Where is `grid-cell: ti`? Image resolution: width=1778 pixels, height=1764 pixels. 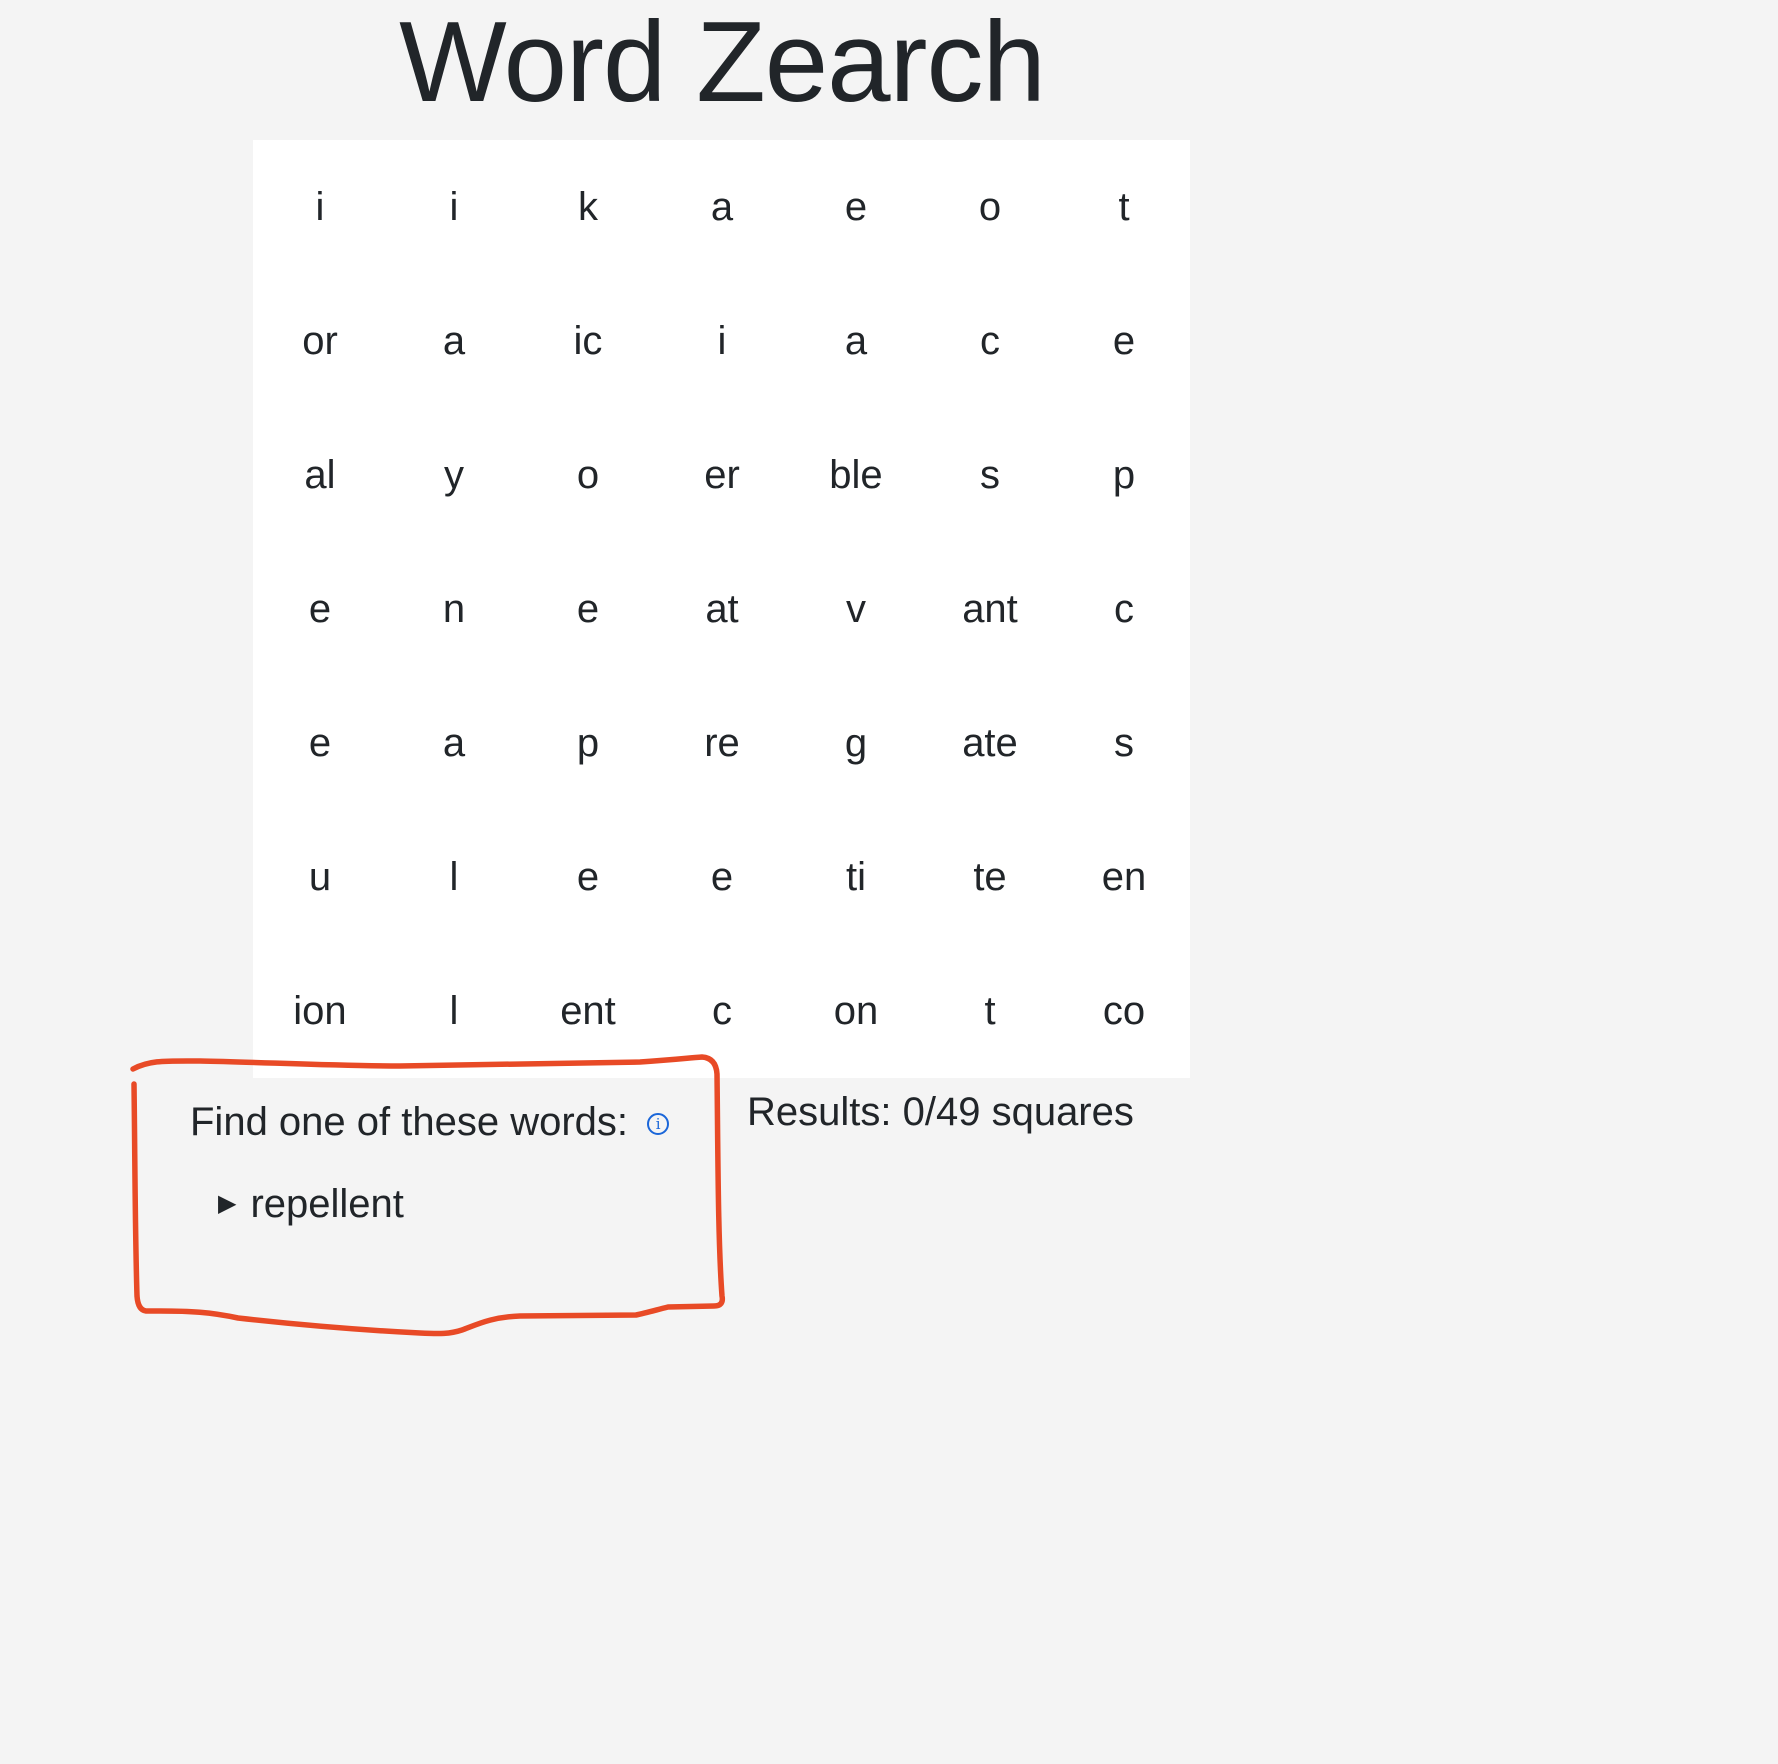
grid-cell: ti is located at coordinates (856, 877).